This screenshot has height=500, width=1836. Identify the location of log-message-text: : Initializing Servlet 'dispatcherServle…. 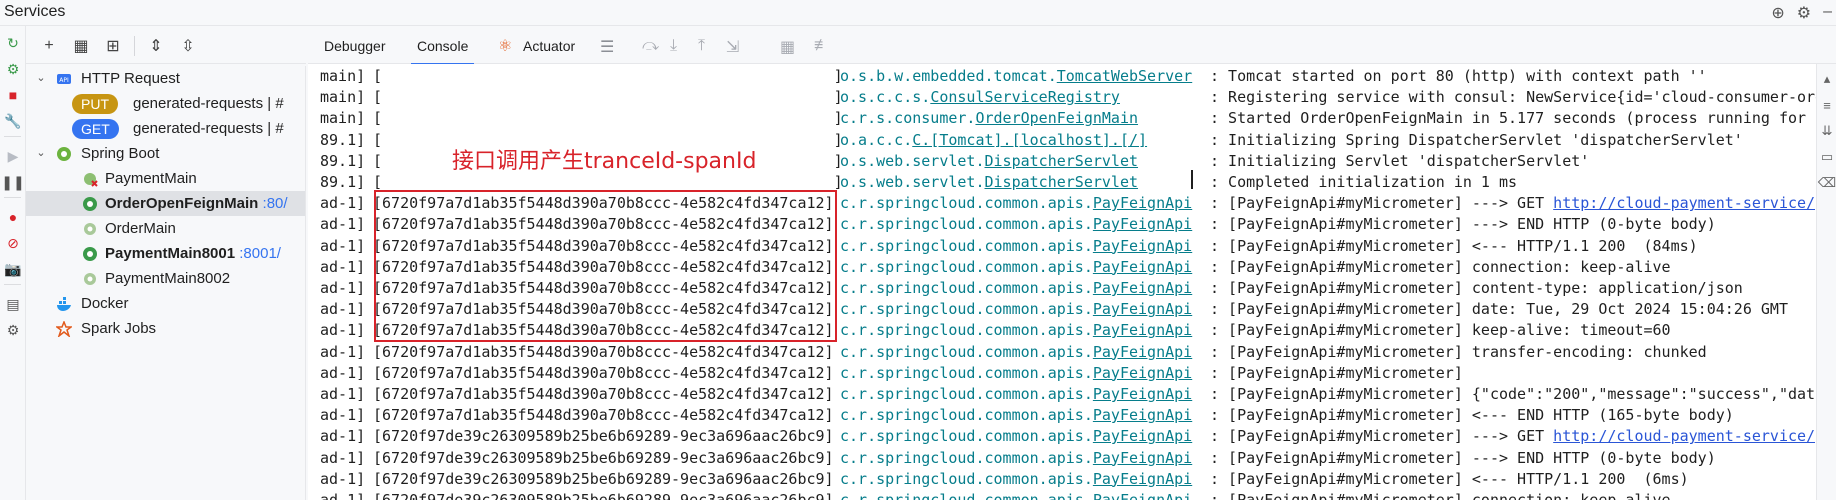
(1400, 160).